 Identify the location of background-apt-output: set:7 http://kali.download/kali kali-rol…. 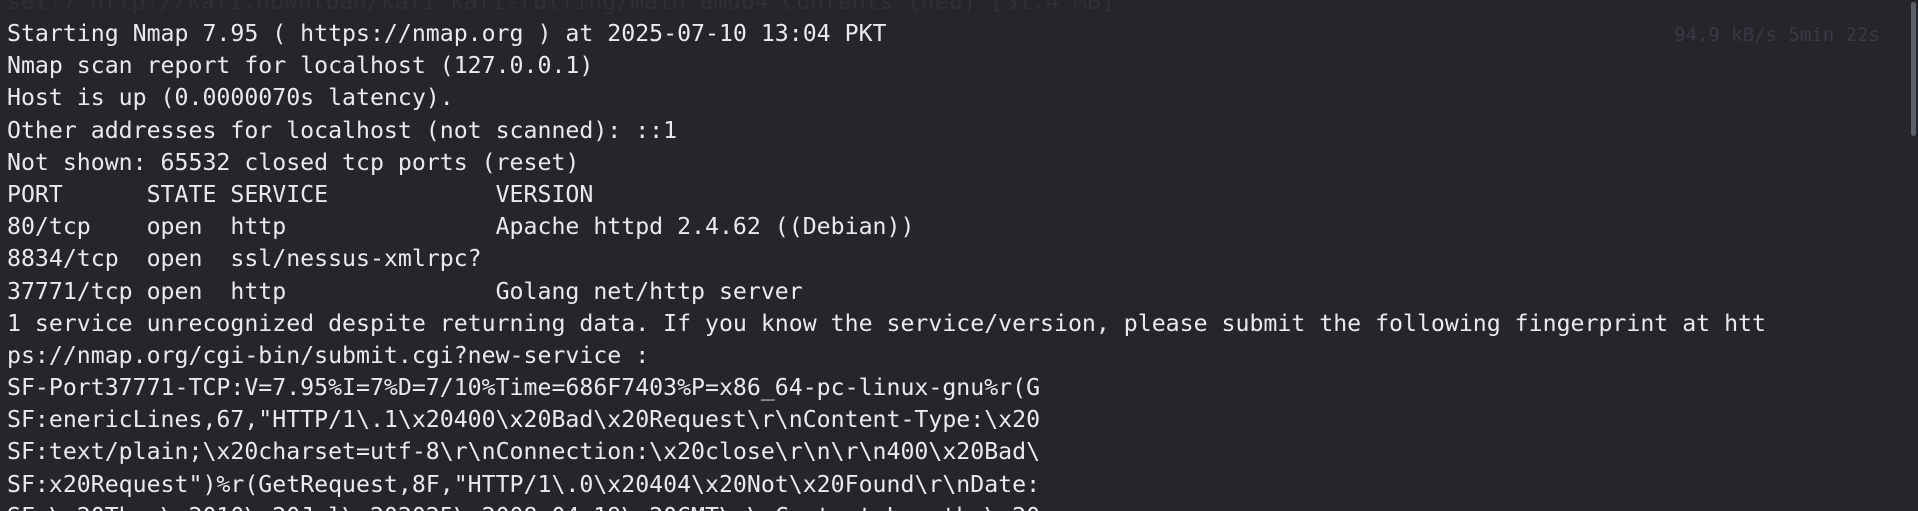
(561, 7).